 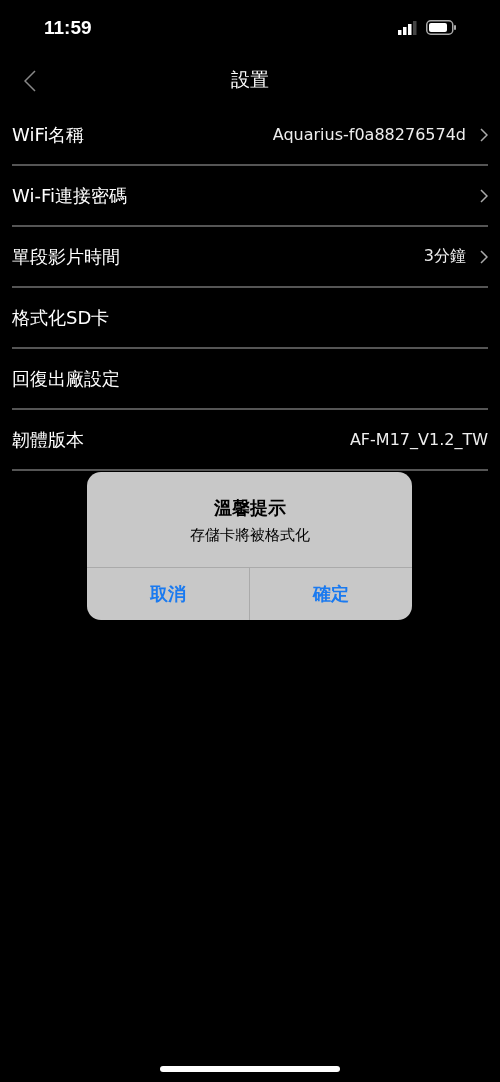 What do you see at coordinates (444, 256) in the screenshot?
I see `setting-value: 3分鐘` at bounding box center [444, 256].